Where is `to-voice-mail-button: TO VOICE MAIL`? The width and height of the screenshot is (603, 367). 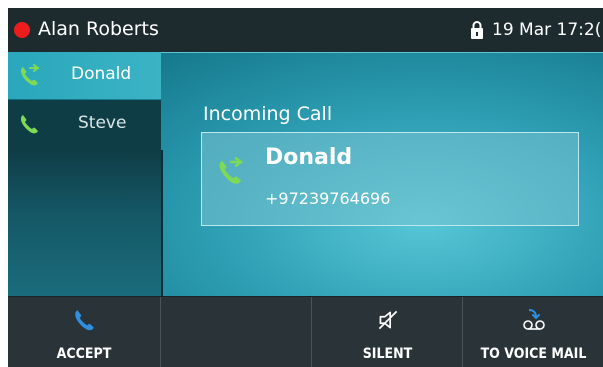 to-voice-mail-button: TO VOICE MAIL is located at coordinates (532, 332).